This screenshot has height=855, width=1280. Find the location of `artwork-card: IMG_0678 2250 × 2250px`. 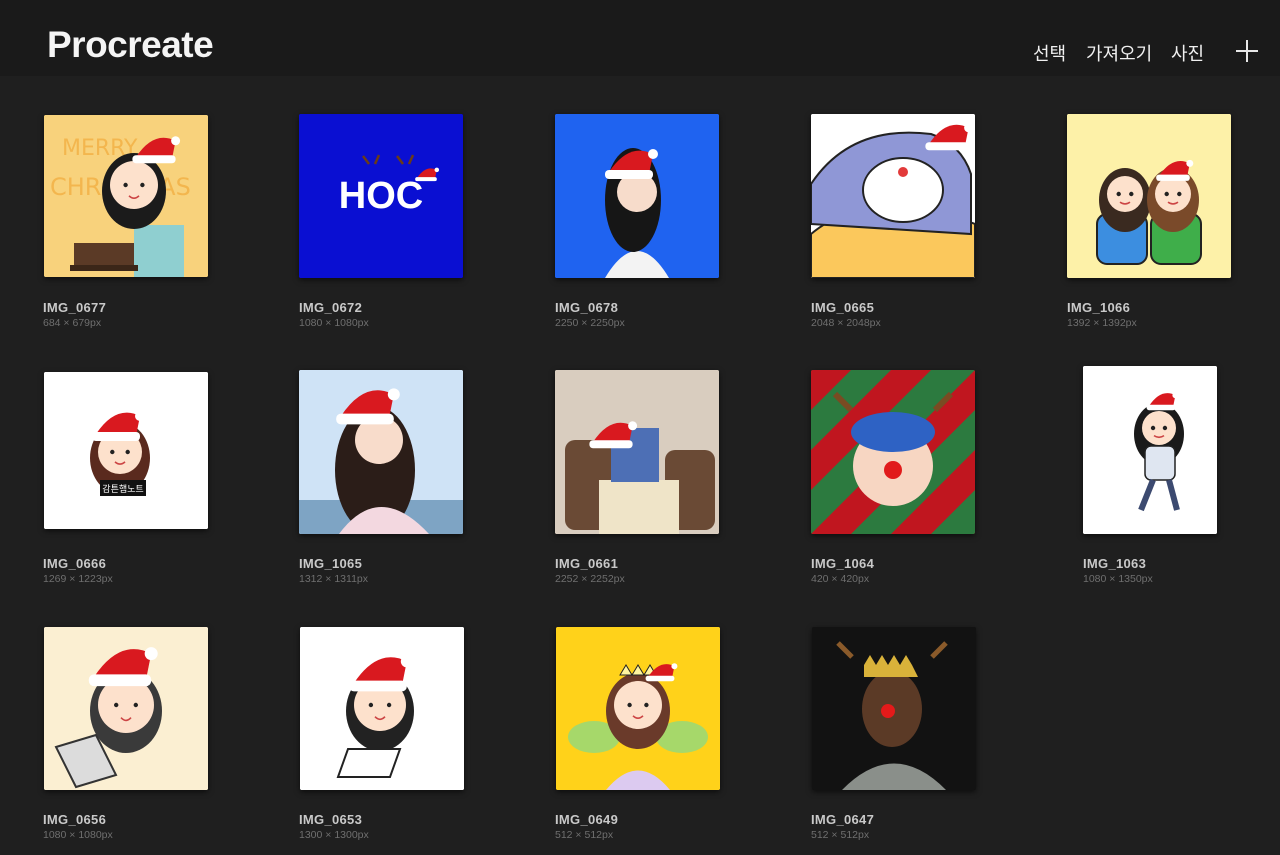

artwork-card: IMG_0678 2250 × 2250px is located at coordinates (645, 224).